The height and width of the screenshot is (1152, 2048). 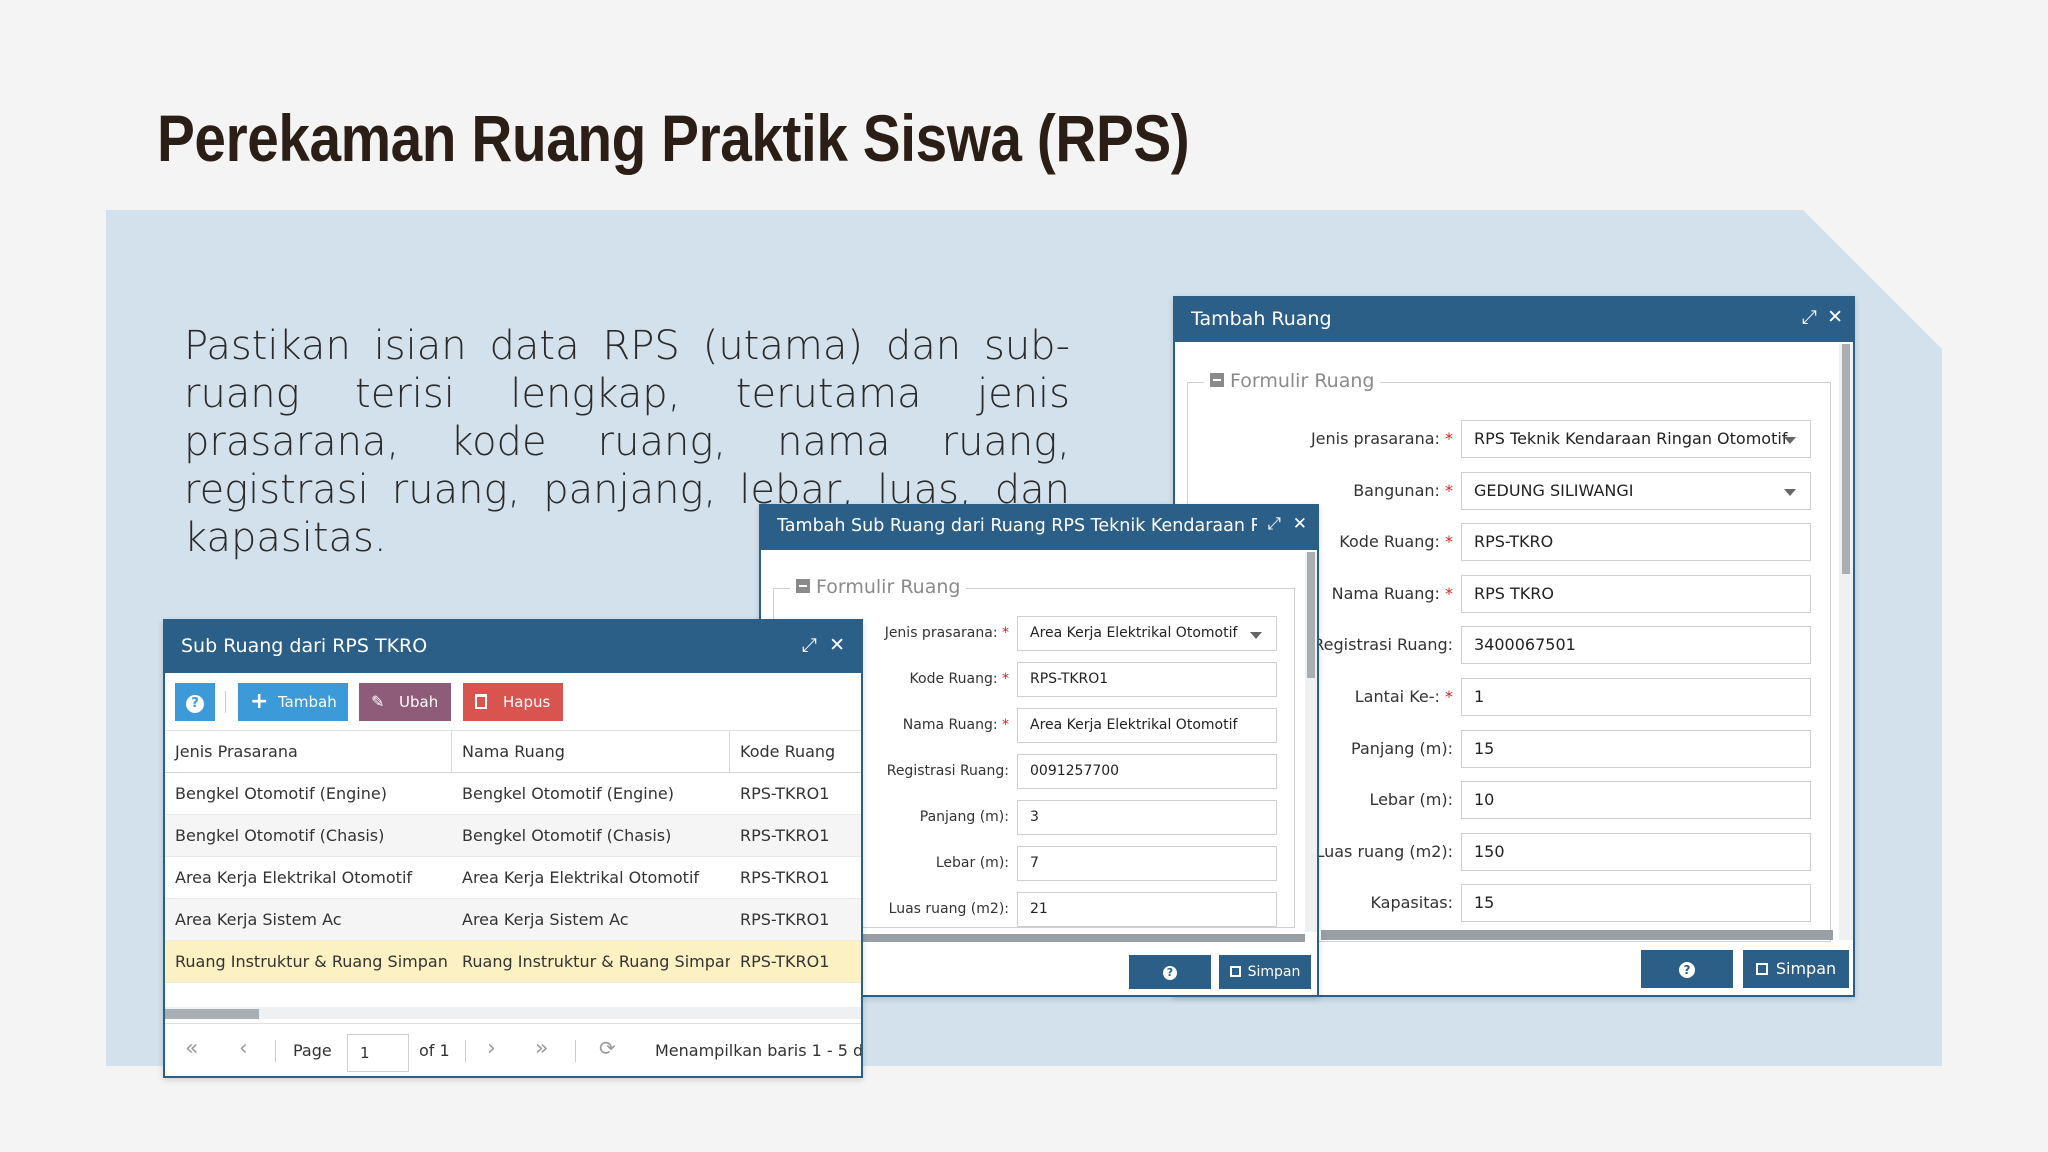 I want to click on cell-nama-ruang: Ruang Instruktur & Ruang Simpan, so click(x=596, y=961).